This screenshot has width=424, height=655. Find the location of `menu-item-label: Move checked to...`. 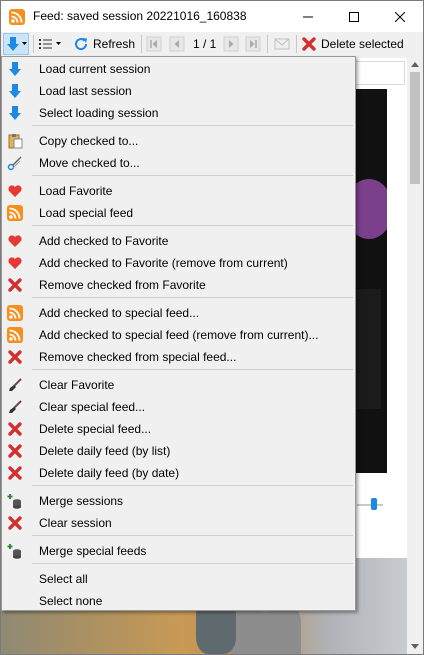

menu-item-label: Move checked to... is located at coordinates (89, 163).